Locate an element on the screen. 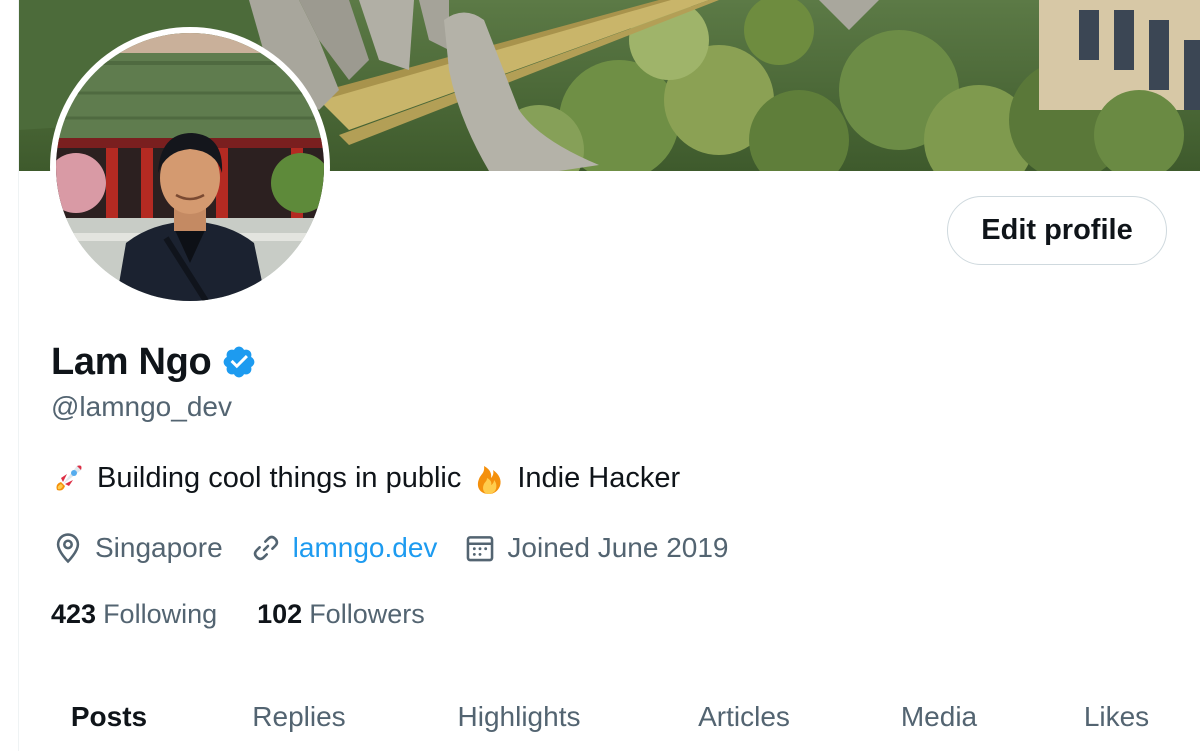 The image size is (1200, 751). avatar is located at coordinates (190, 167).